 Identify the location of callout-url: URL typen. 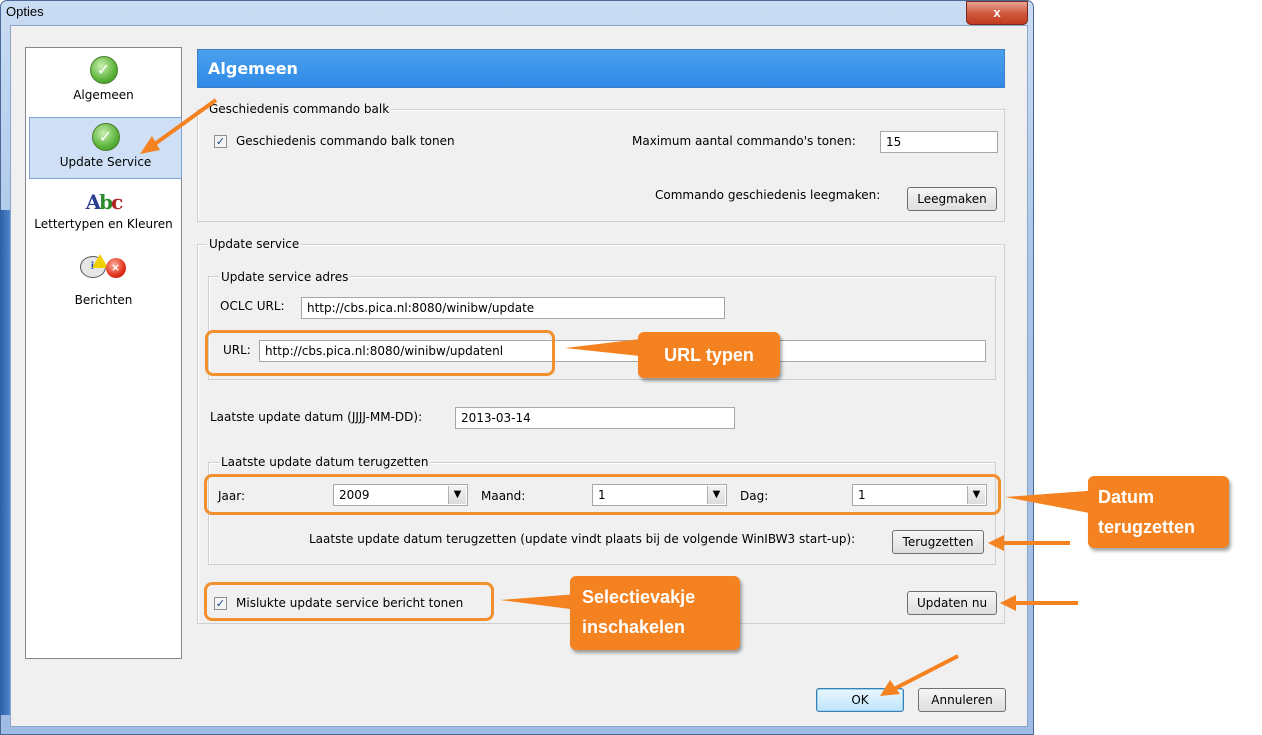
(709, 355).